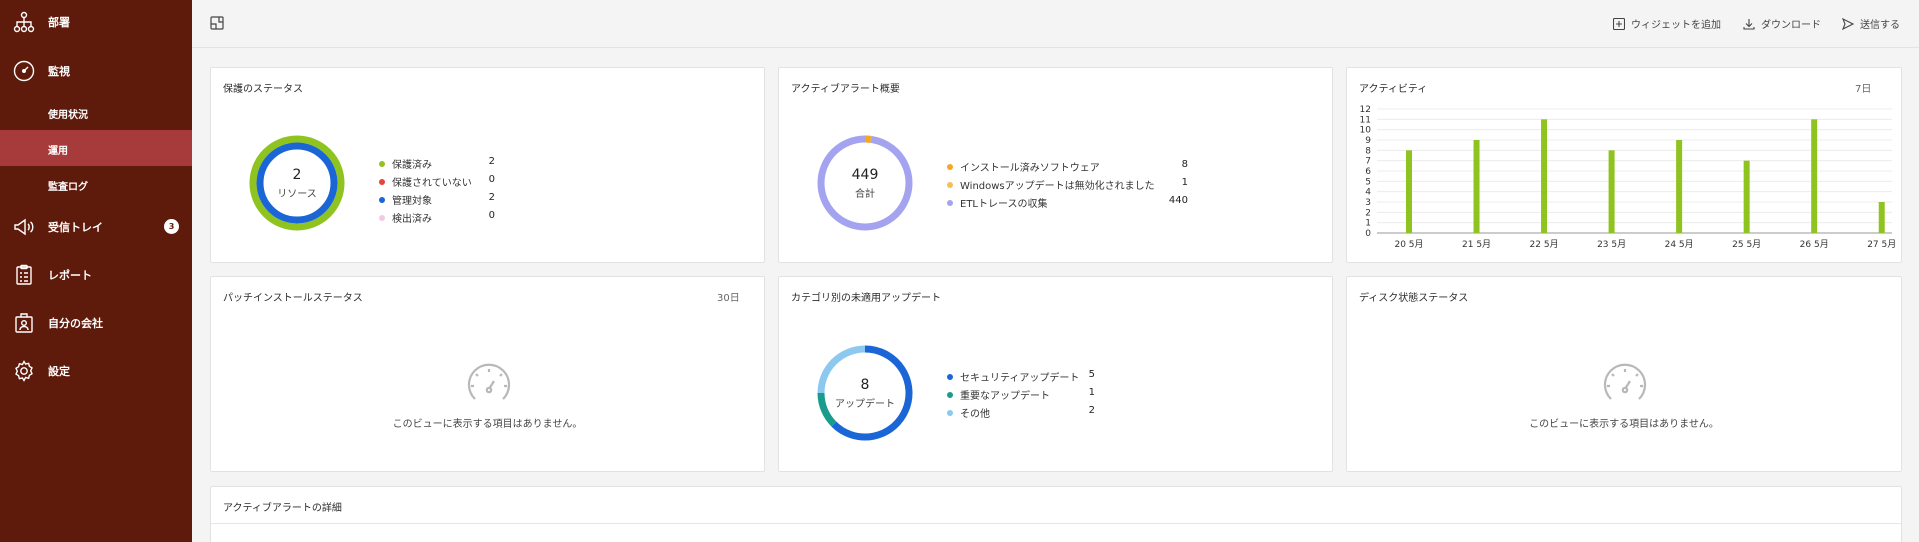 This screenshot has width=1919, height=542. I want to click on sidebar-item-monitor: 監視, so click(96, 71).